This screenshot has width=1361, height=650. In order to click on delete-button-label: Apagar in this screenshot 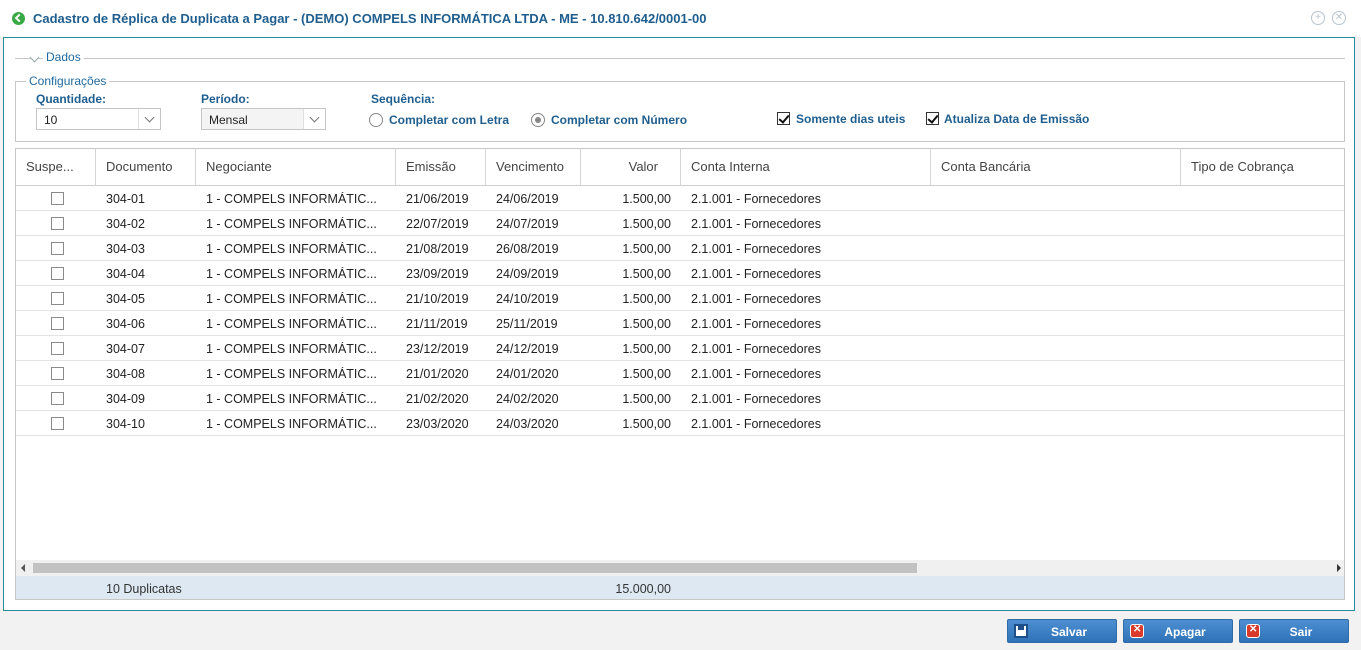, I will do `click(1185, 632)`.